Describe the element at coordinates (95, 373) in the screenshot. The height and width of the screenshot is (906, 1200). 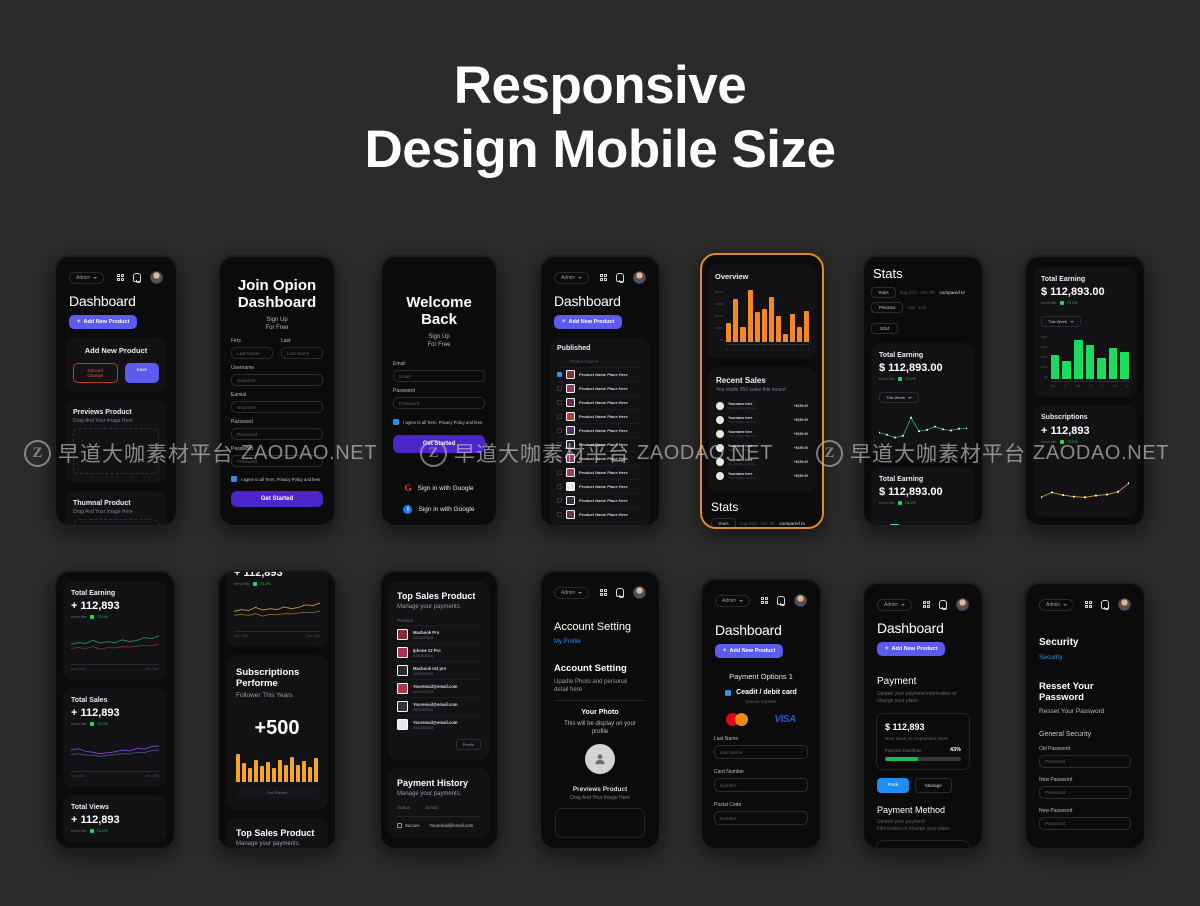
I see `discard-change-button: Discard Change` at that location.